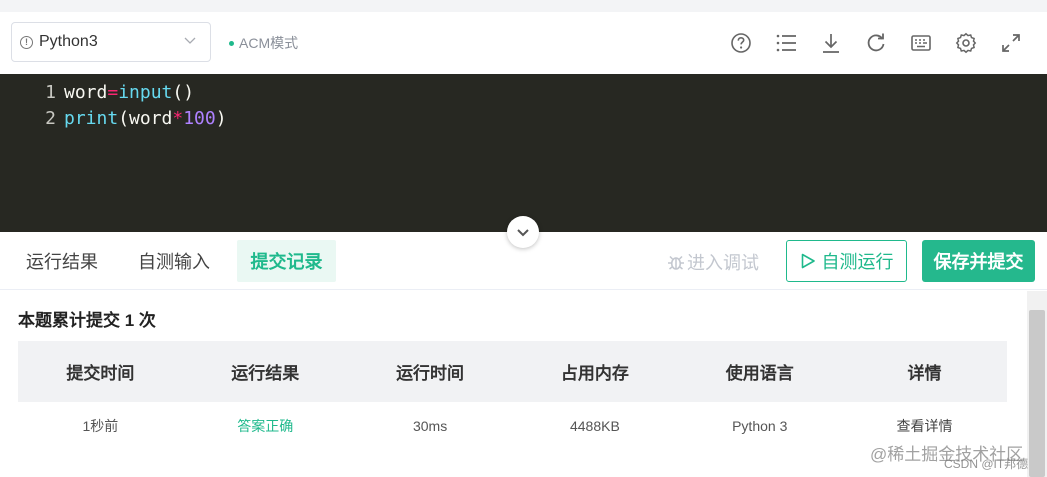 The width and height of the screenshot is (1047, 477). I want to click on code-line: 1 word = input(), so click(97, 92).